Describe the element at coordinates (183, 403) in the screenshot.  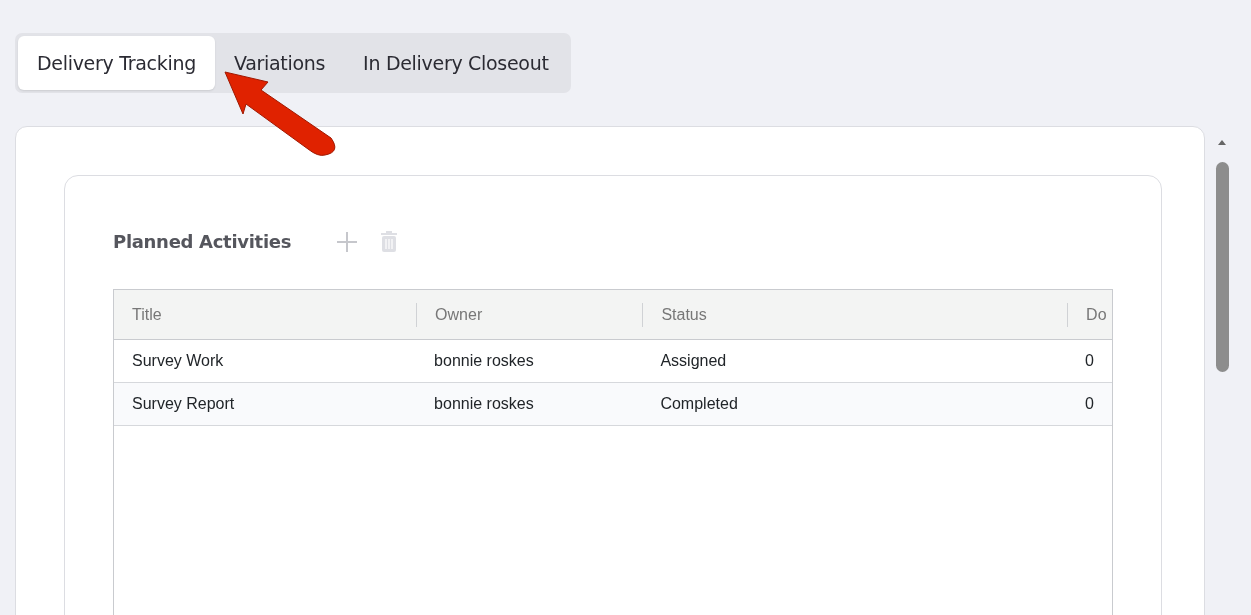
I see `table-cell: Survey Report` at that location.